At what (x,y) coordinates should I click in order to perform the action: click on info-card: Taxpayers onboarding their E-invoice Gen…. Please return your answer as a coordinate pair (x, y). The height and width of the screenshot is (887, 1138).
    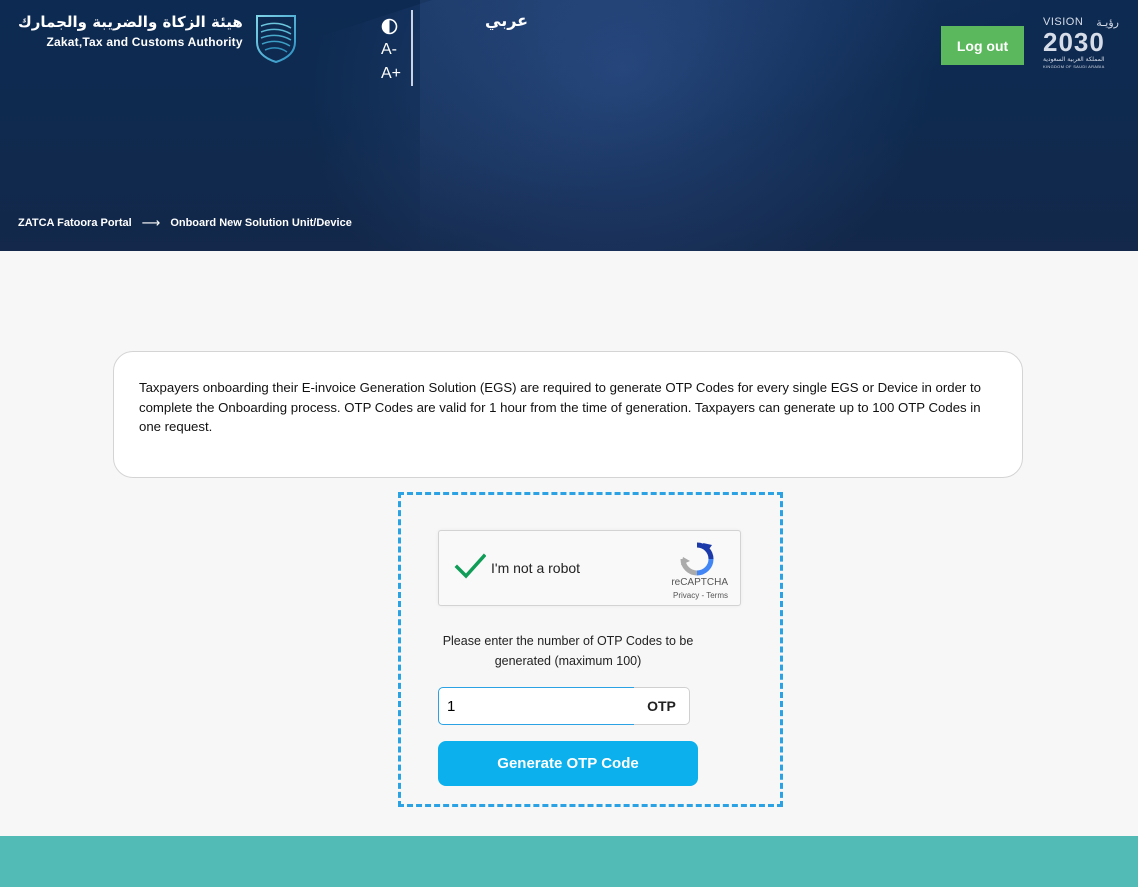
    Looking at the image, I should click on (568, 414).